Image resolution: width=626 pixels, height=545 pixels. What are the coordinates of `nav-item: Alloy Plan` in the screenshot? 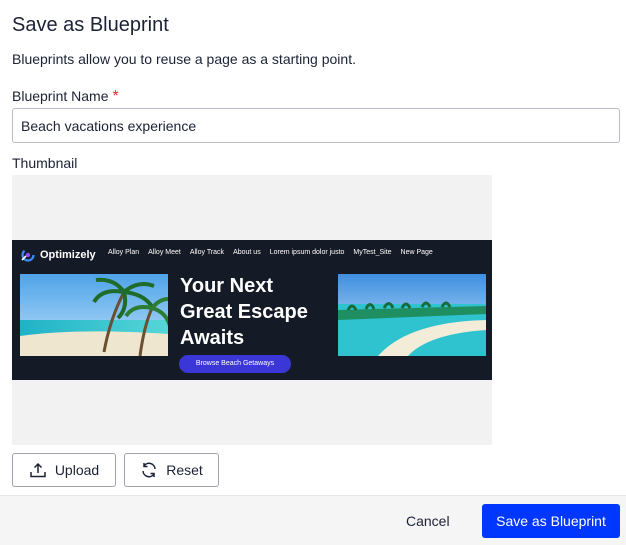 It's located at (124, 252).